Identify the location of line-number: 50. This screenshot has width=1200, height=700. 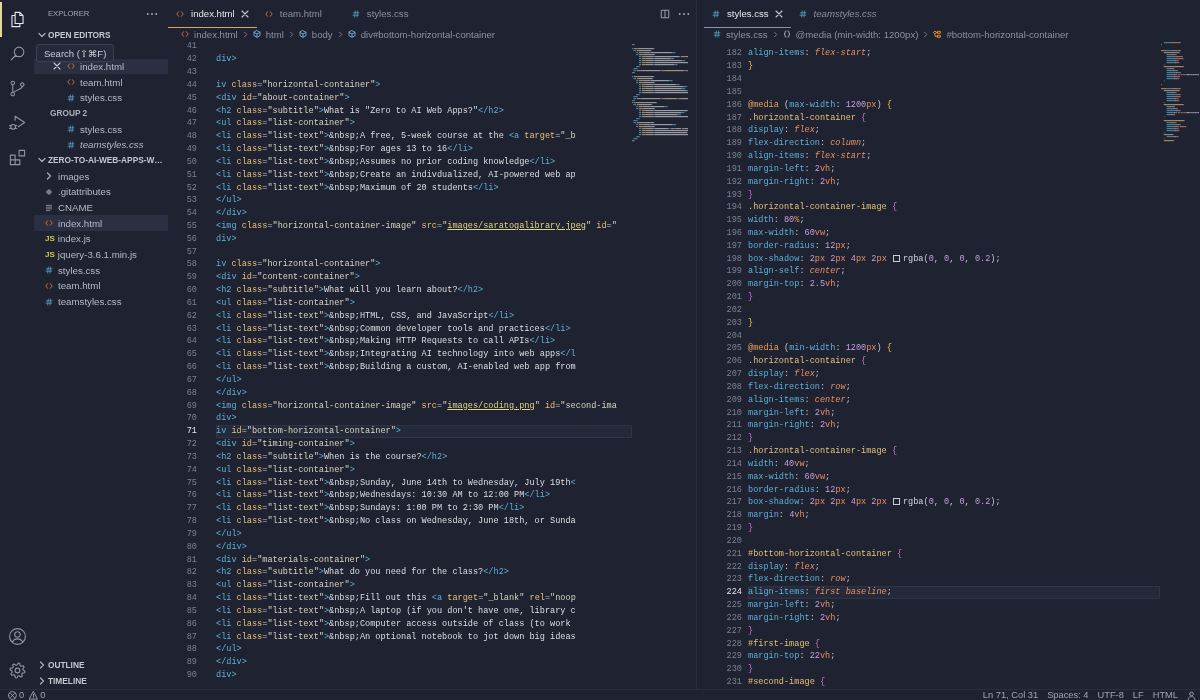
(191, 161).